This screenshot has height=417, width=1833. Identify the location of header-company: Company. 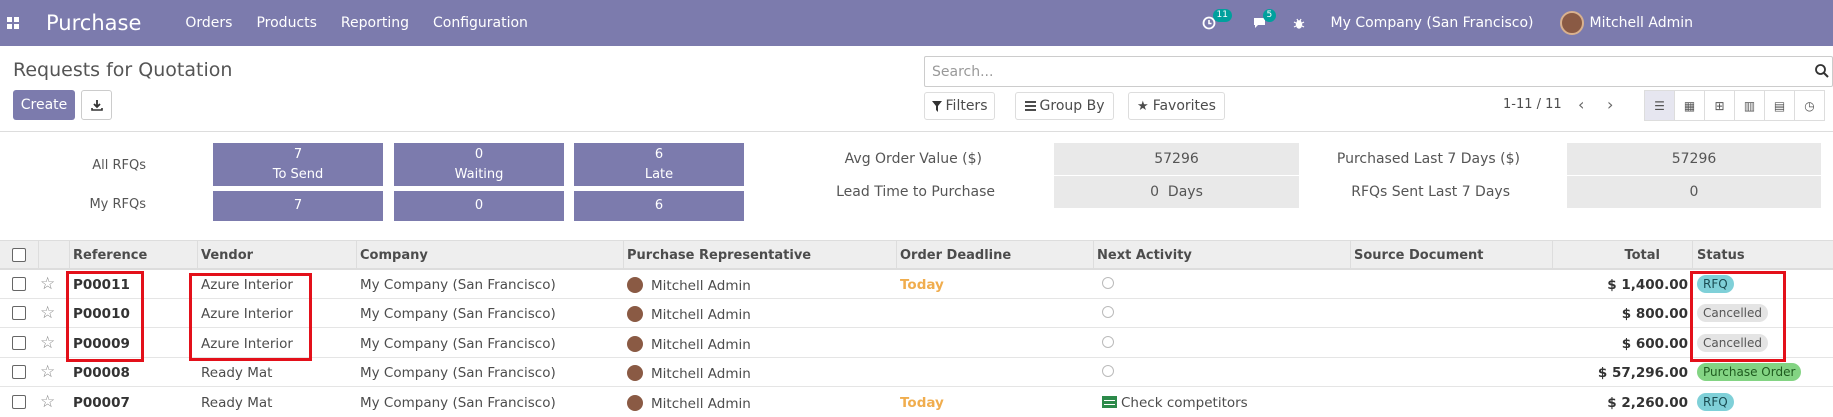
(394, 255).